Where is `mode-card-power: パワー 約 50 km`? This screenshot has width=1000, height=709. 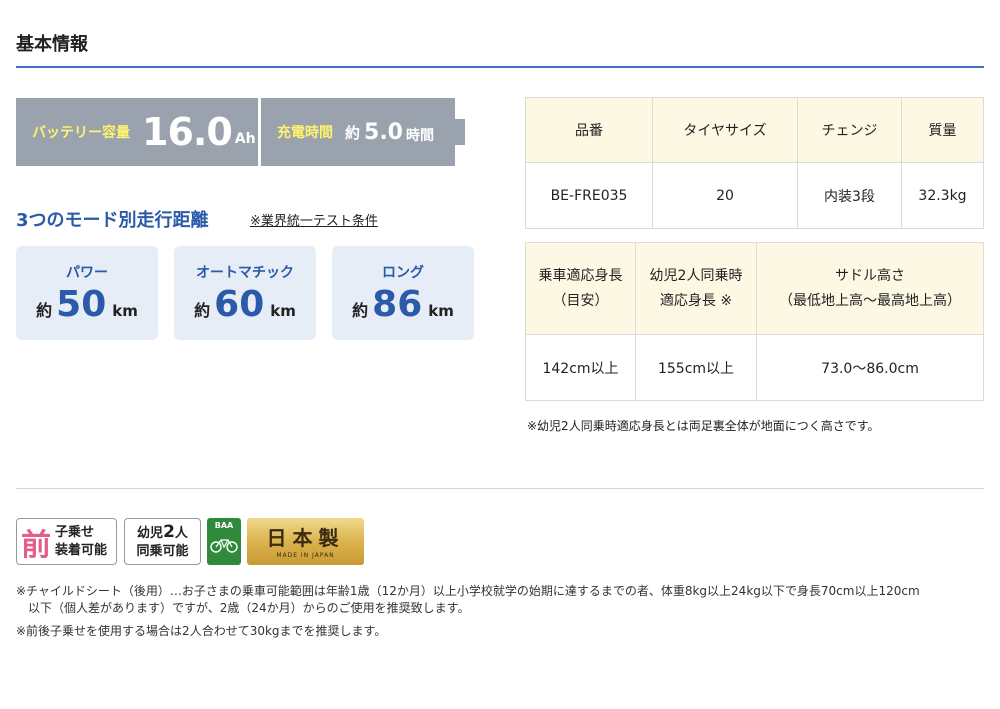 mode-card-power: パワー 約 50 km is located at coordinates (87, 293).